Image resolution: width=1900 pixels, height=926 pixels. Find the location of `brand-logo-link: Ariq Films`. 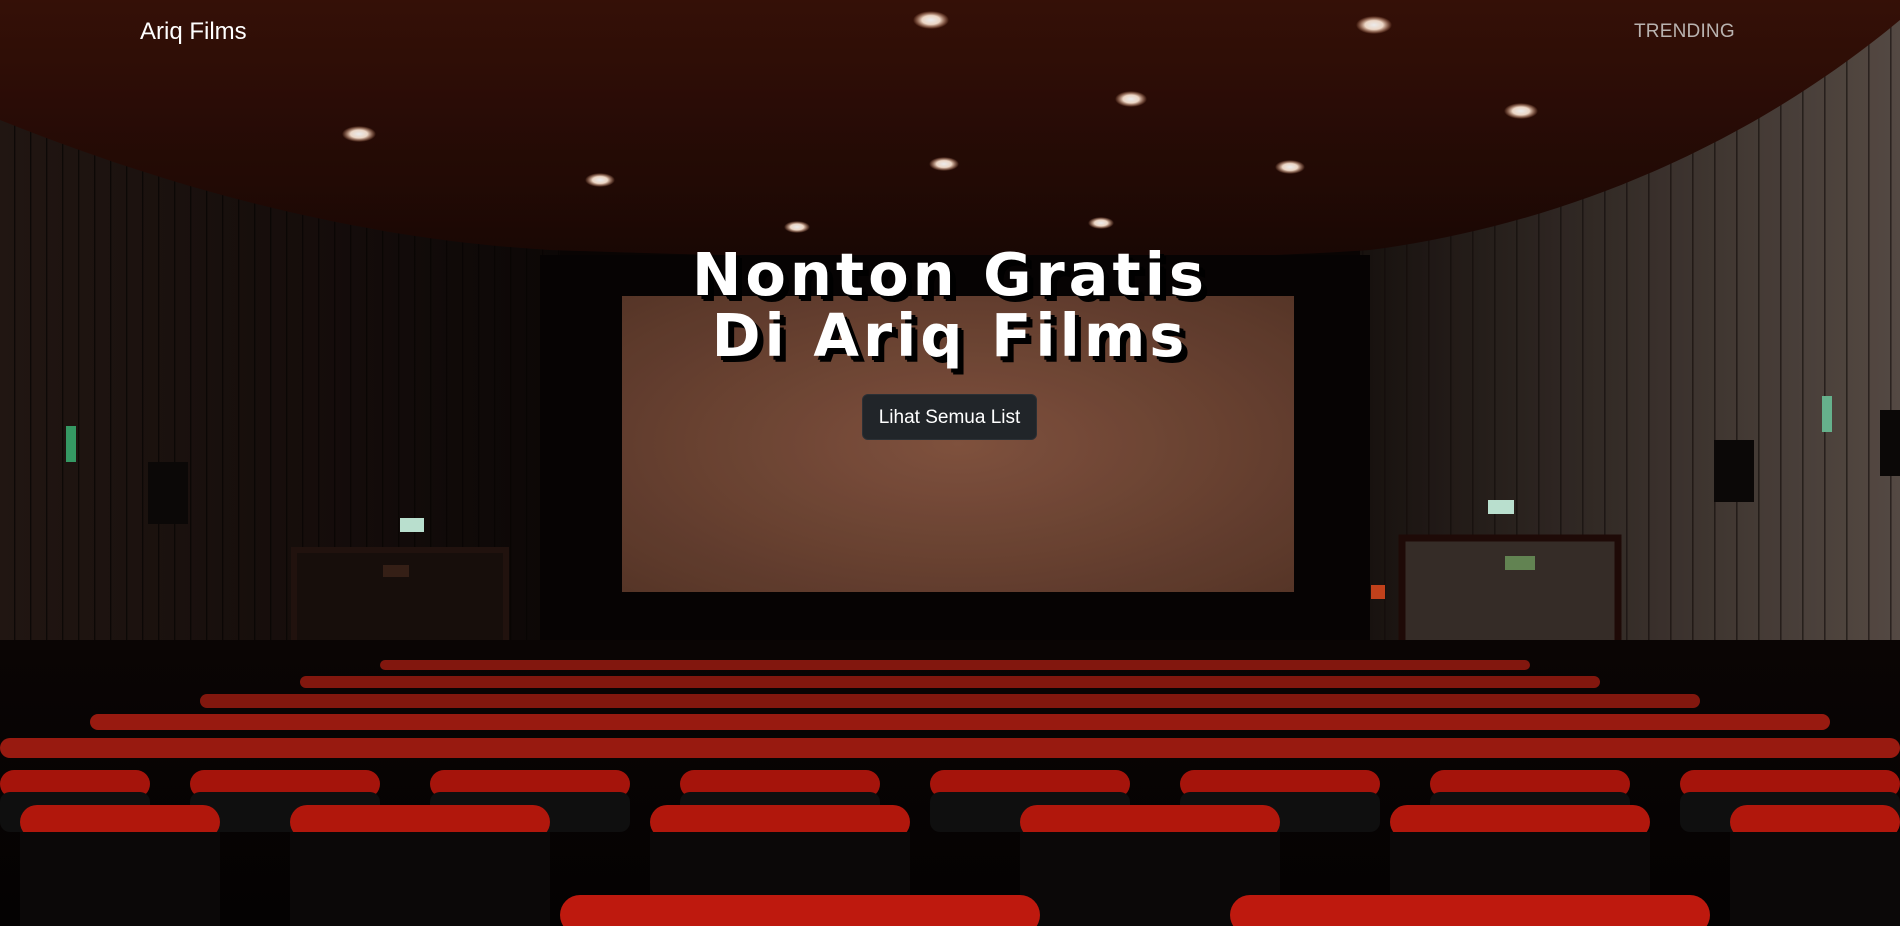

brand-logo-link: Ariq Films is located at coordinates (193, 32).